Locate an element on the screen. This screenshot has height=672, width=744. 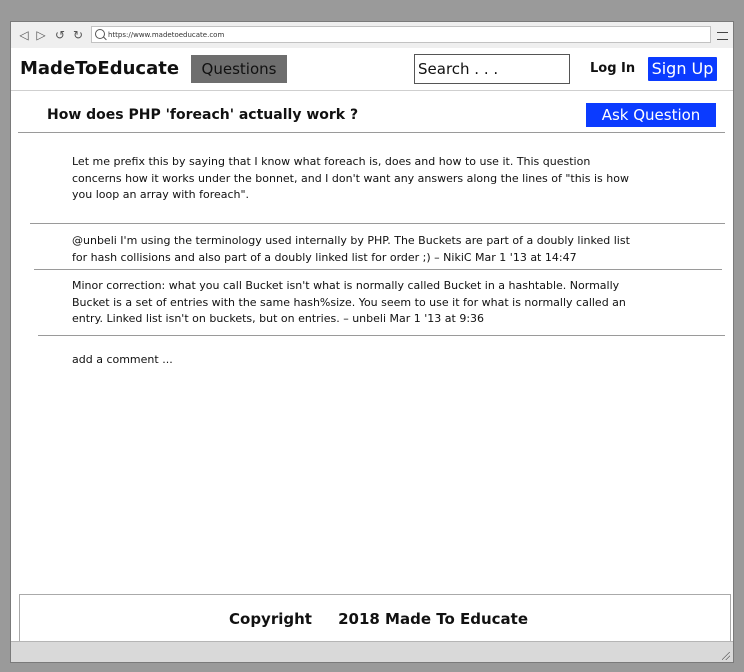
address-bar is located at coordinates (401, 34).